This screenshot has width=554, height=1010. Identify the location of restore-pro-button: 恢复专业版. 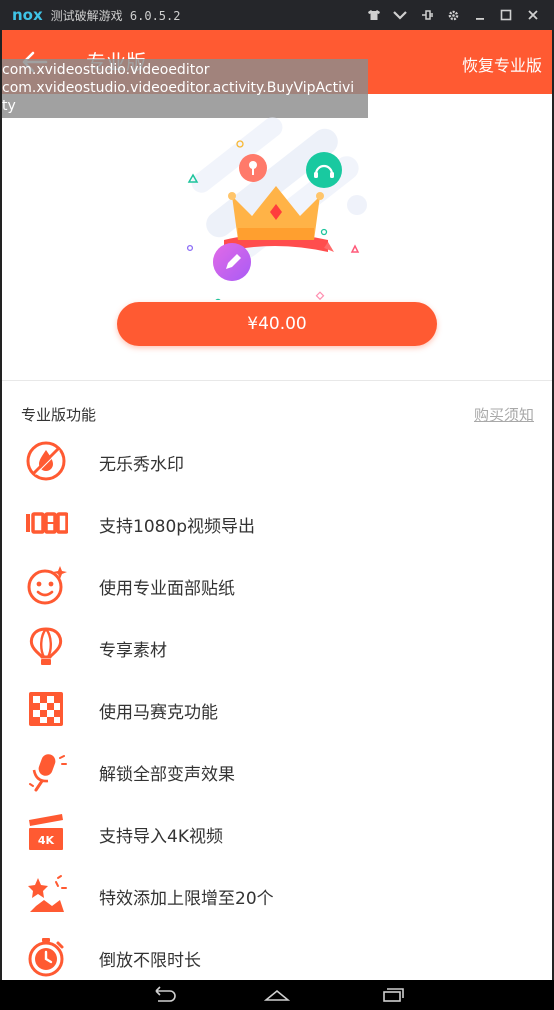
(502, 64).